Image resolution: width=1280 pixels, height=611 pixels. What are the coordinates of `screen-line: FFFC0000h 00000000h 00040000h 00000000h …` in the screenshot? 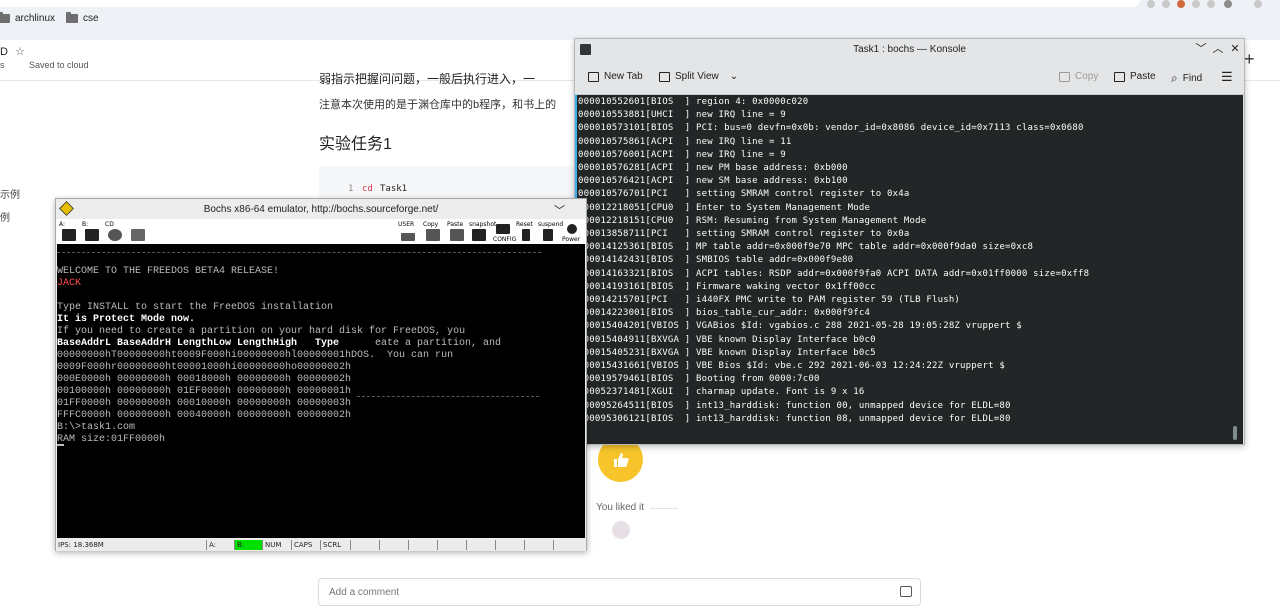 It's located at (204, 415).